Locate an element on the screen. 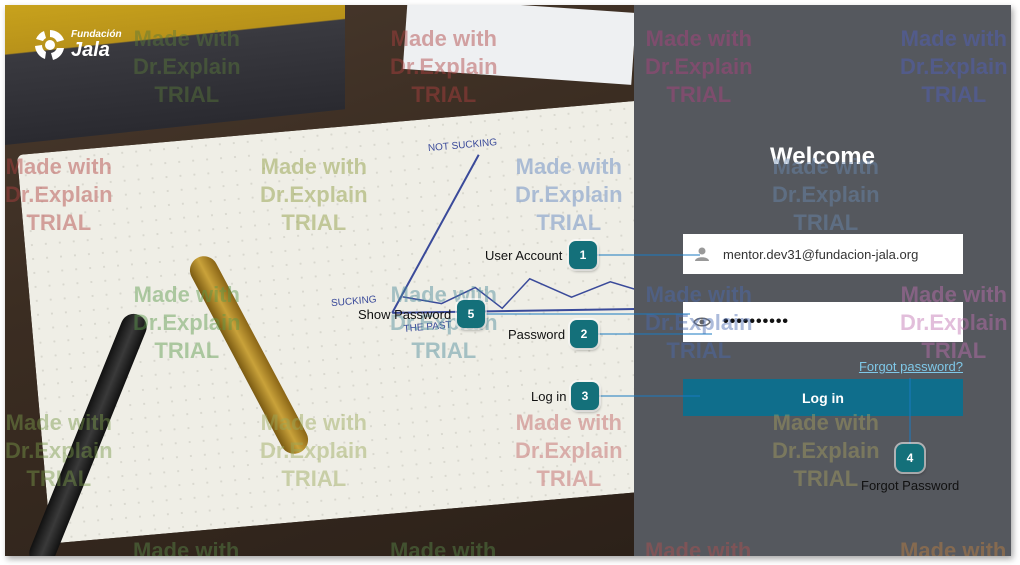  callout-label-forgot-password: Forgot Password is located at coordinates (910, 485).